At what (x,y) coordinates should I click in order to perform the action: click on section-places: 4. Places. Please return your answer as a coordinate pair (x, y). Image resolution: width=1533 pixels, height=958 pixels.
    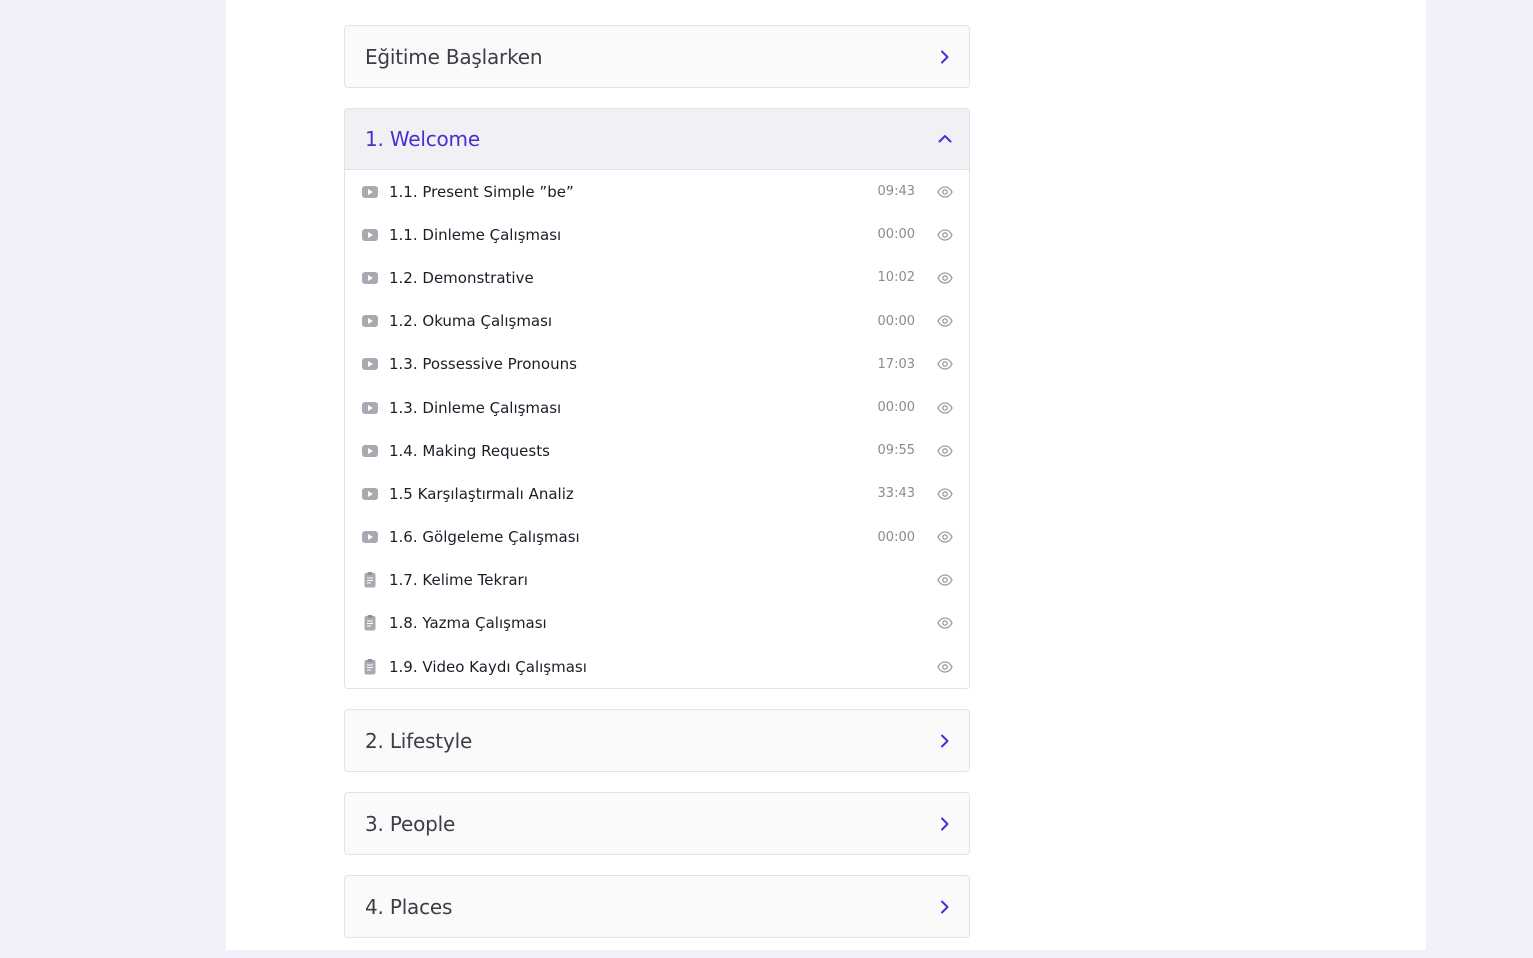
    Looking at the image, I should click on (657, 907).